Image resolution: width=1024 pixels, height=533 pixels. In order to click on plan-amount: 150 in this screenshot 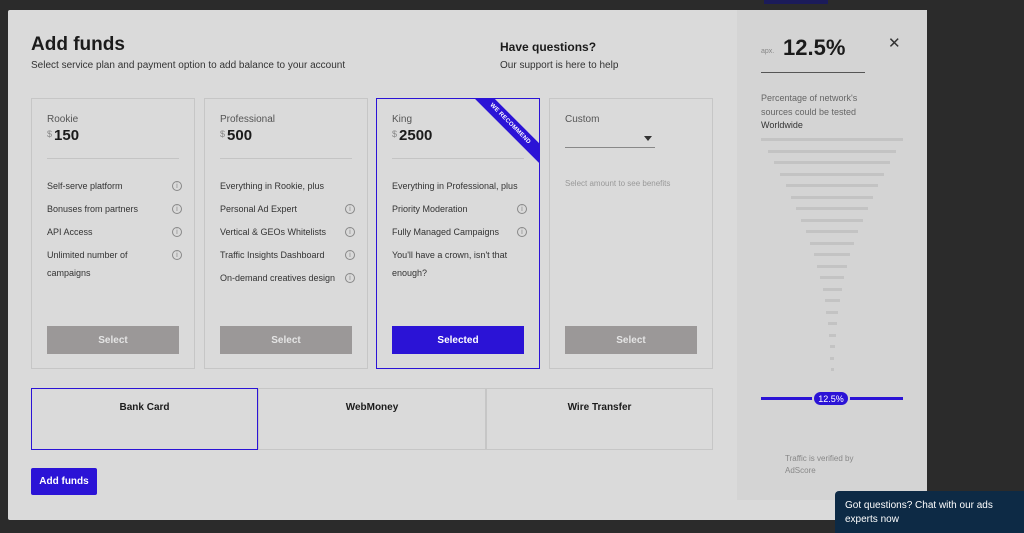, I will do `click(67, 135)`.